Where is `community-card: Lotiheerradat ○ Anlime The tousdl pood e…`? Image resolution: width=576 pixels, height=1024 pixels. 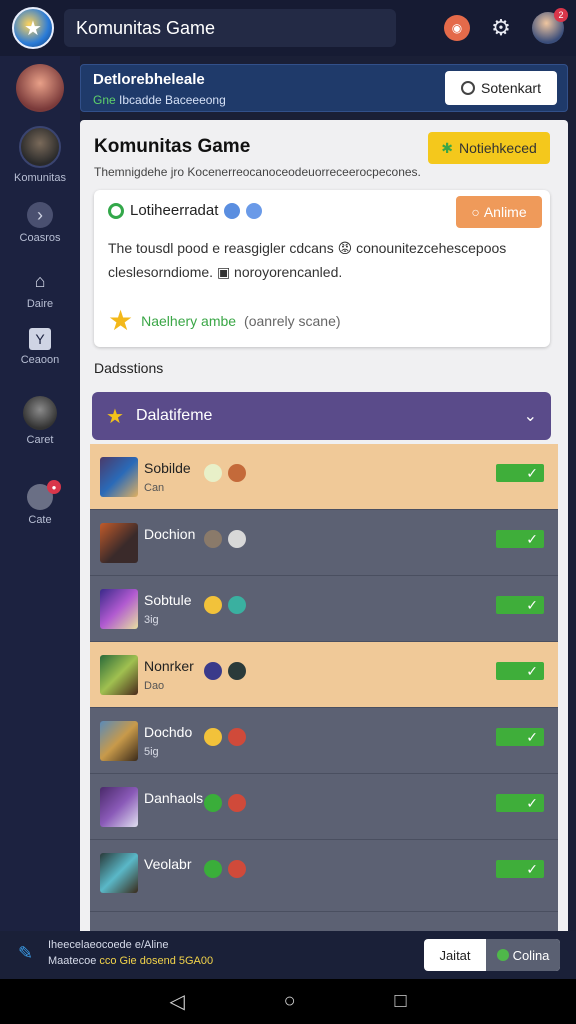
community-card: Lotiheerradat ○ Anlime The tousdl pood e… is located at coordinates (322, 268).